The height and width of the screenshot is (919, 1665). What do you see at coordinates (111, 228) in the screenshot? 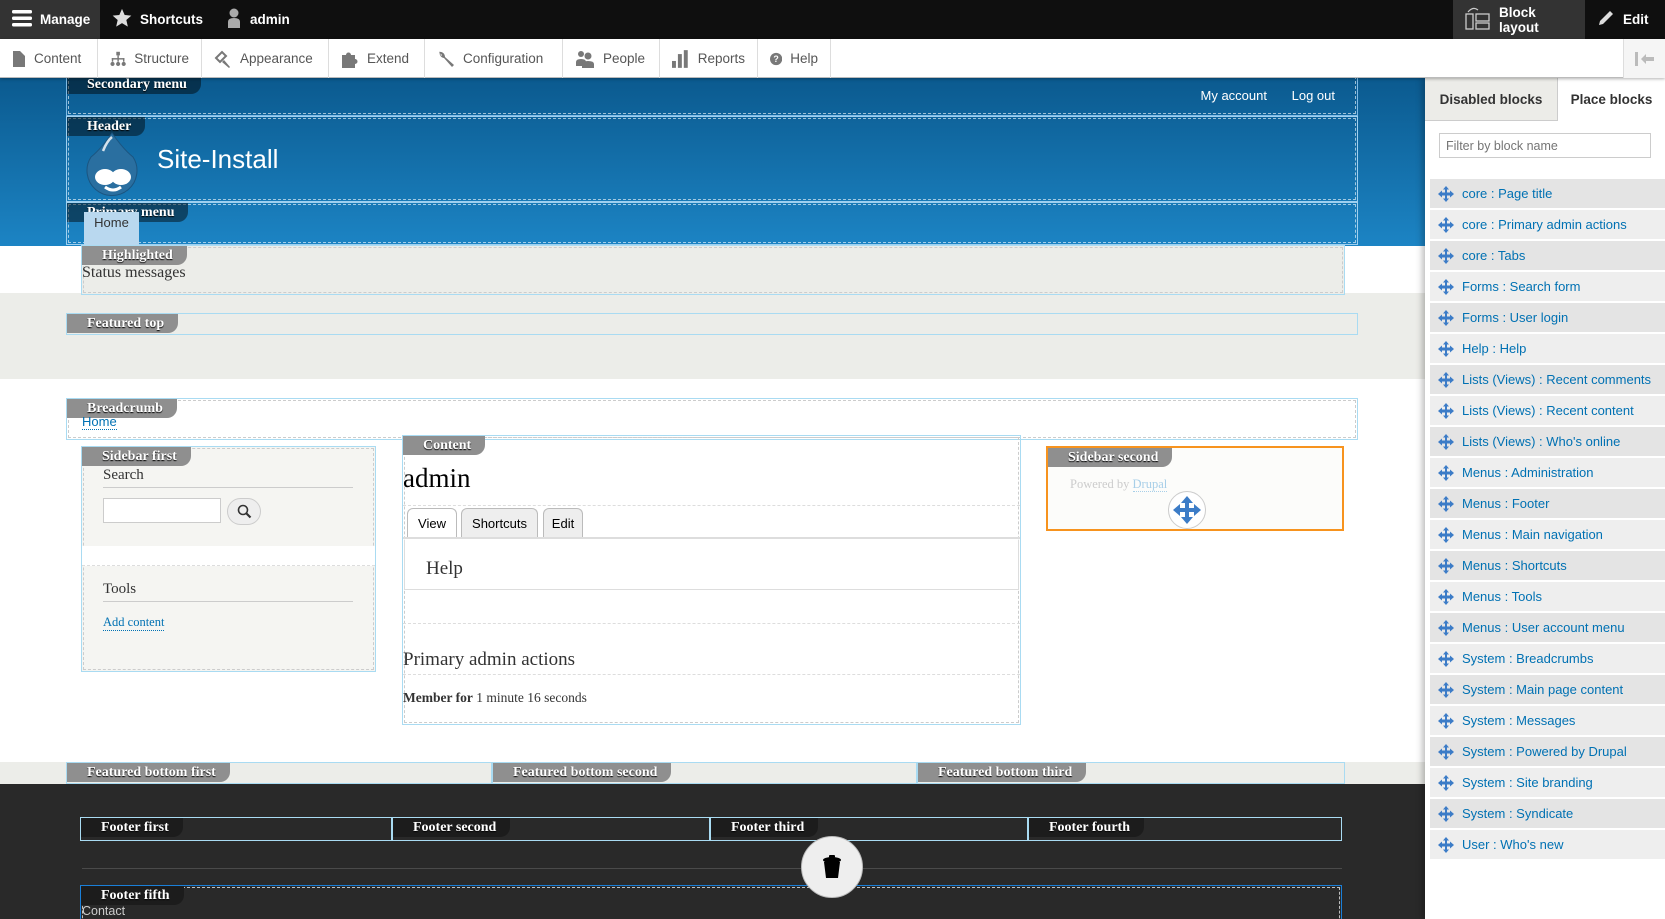
I see `primary-menu-home: Home` at bounding box center [111, 228].